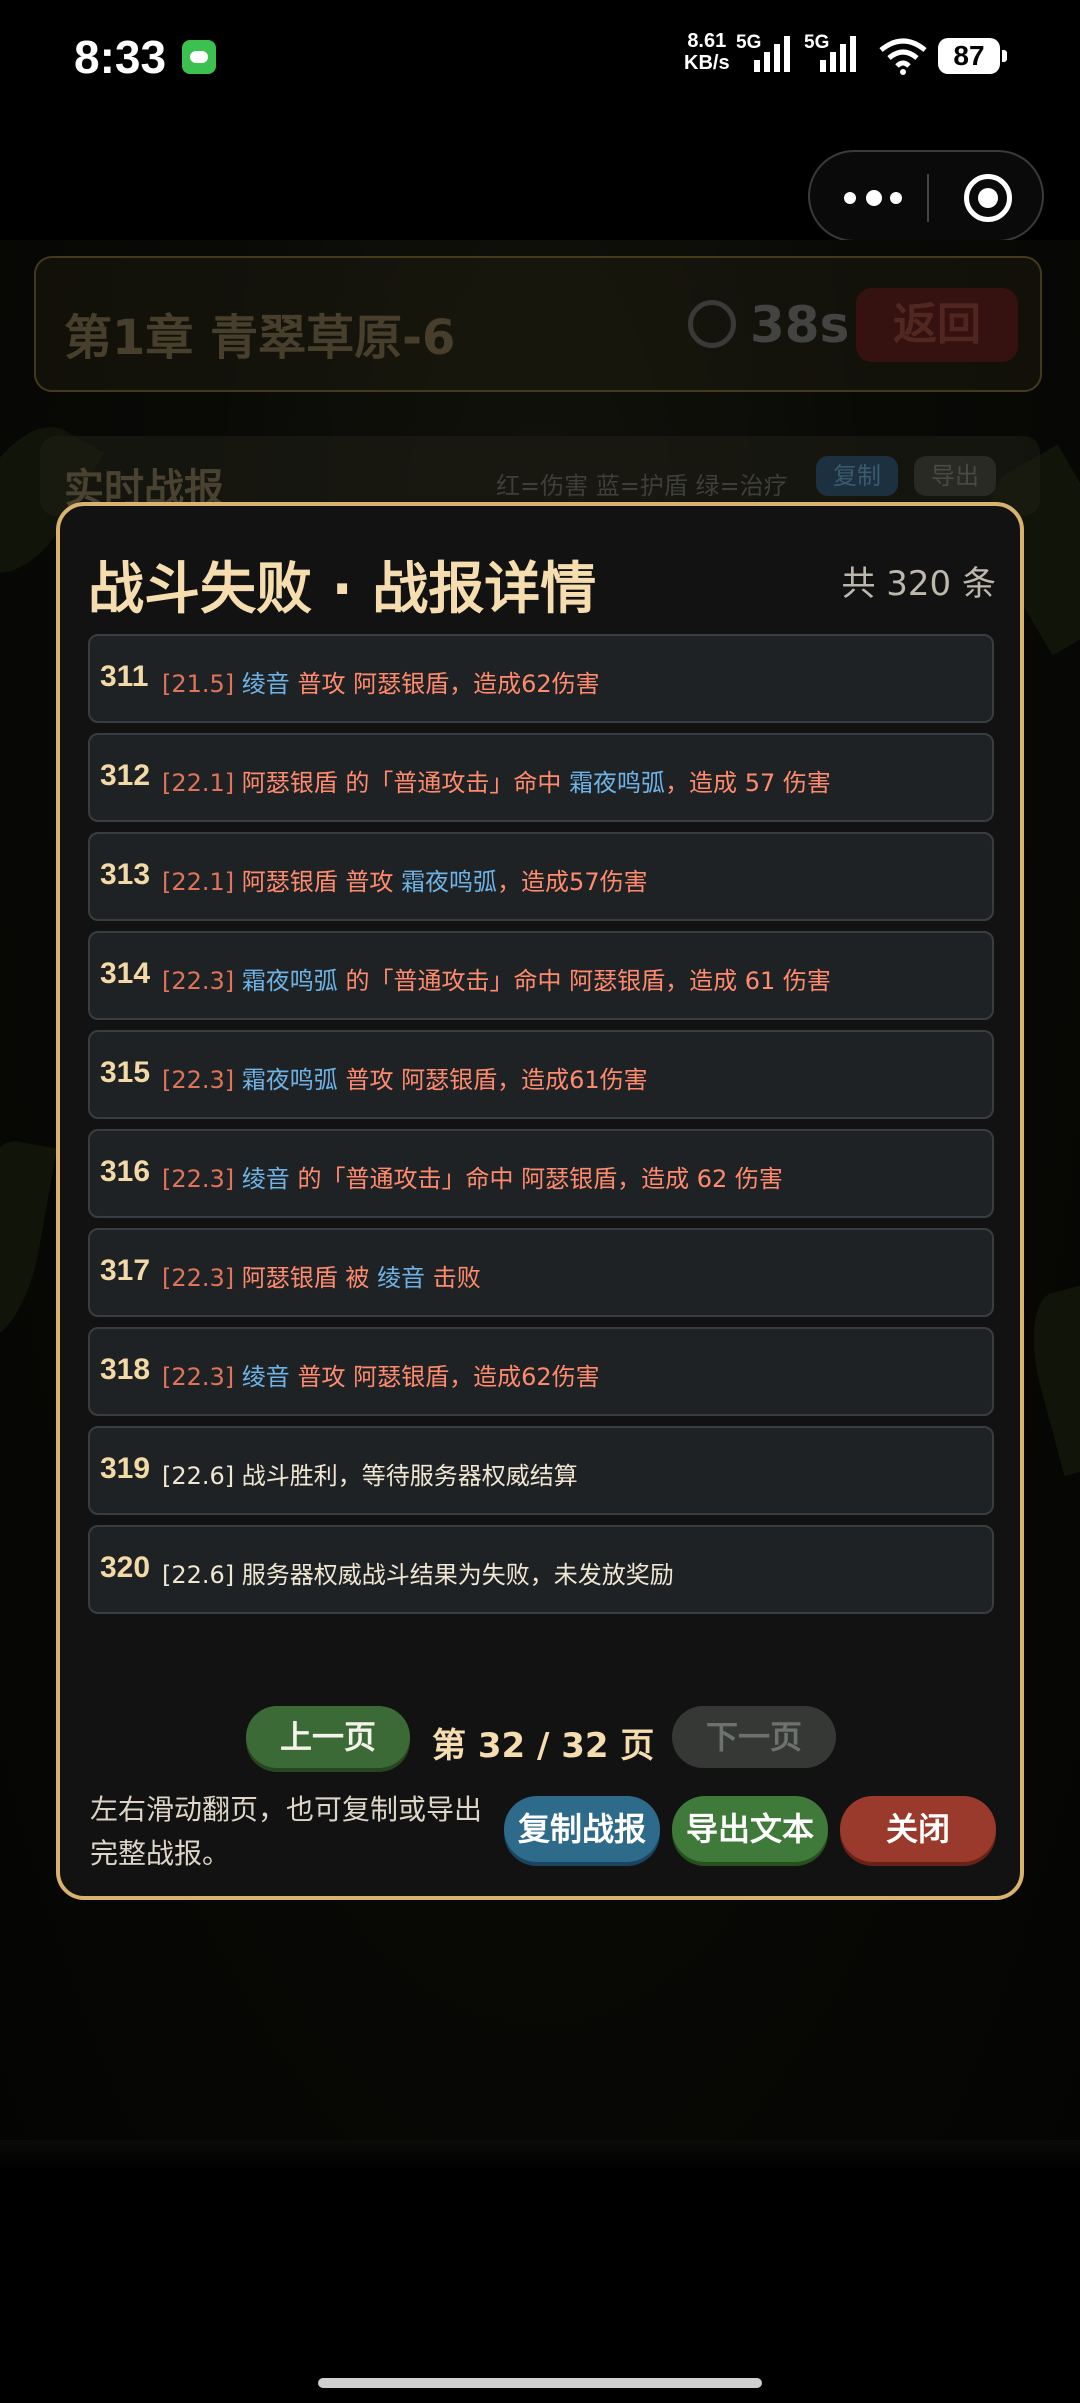  Describe the element at coordinates (381, 1377) in the screenshot. I see `entry-text: [22.3] 绫音 普攻 阿瑟银盾，造成62伤害` at that location.